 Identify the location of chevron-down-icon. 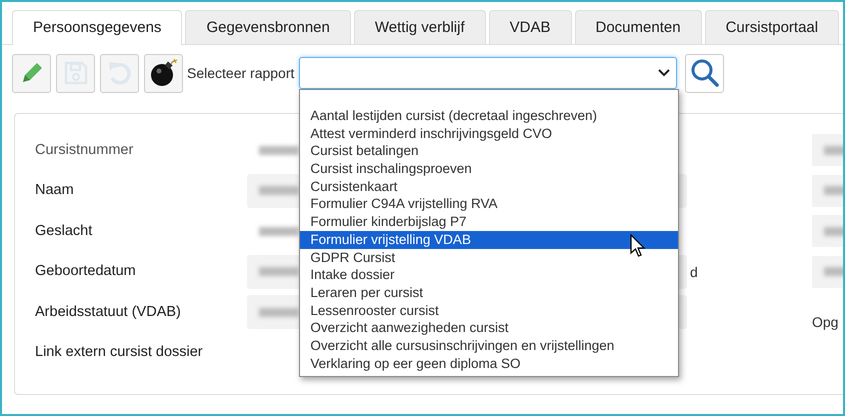
(664, 73).